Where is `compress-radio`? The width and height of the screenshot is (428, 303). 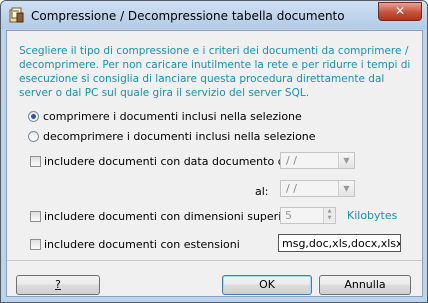 compress-radio is located at coordinates (33, 116).